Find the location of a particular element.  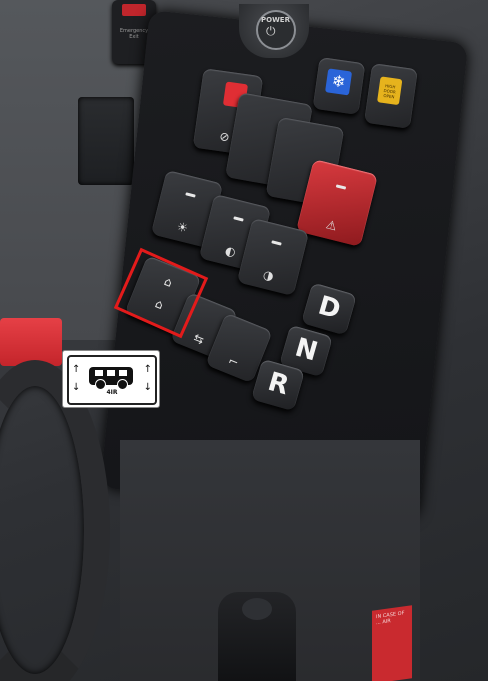

fog-light-switch-dash is located at coordinates (276, 243).